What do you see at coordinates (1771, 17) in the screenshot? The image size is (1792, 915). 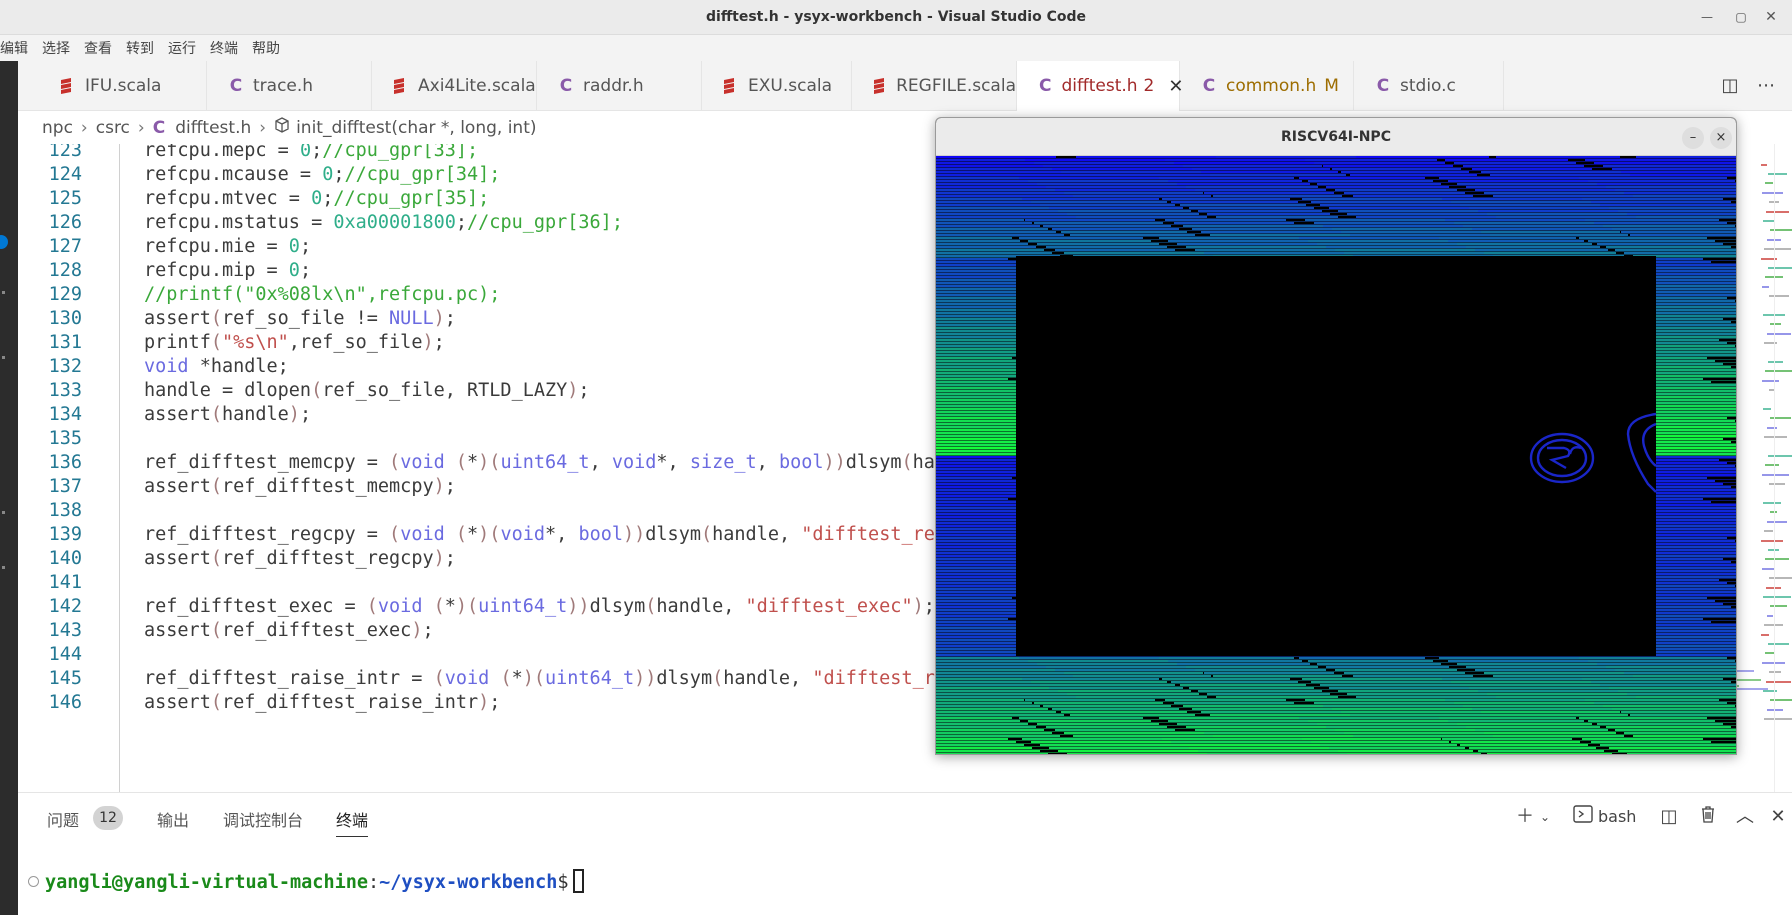 I see `close-window-button: ✕` at bounding box center [1771, 17].